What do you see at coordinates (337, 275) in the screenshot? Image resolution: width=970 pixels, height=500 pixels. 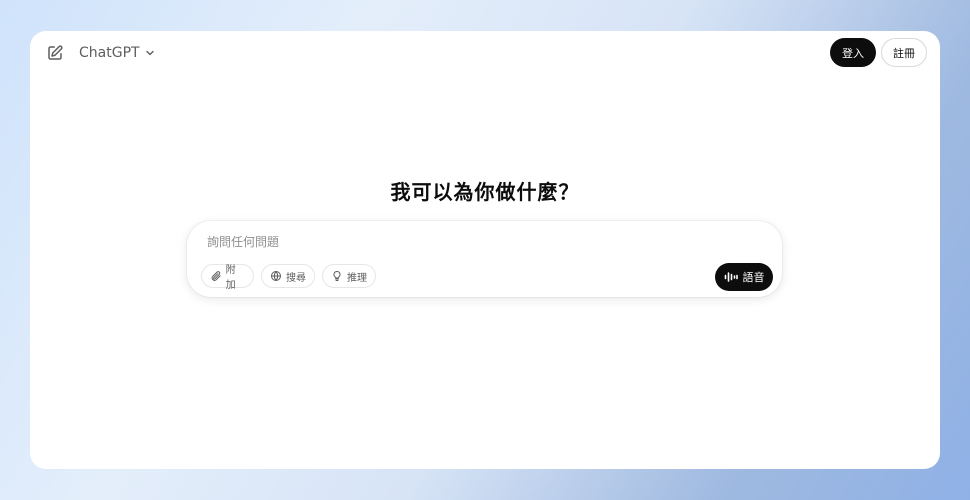 I see `lightbulb-icon` at bounding box center [337, 275].